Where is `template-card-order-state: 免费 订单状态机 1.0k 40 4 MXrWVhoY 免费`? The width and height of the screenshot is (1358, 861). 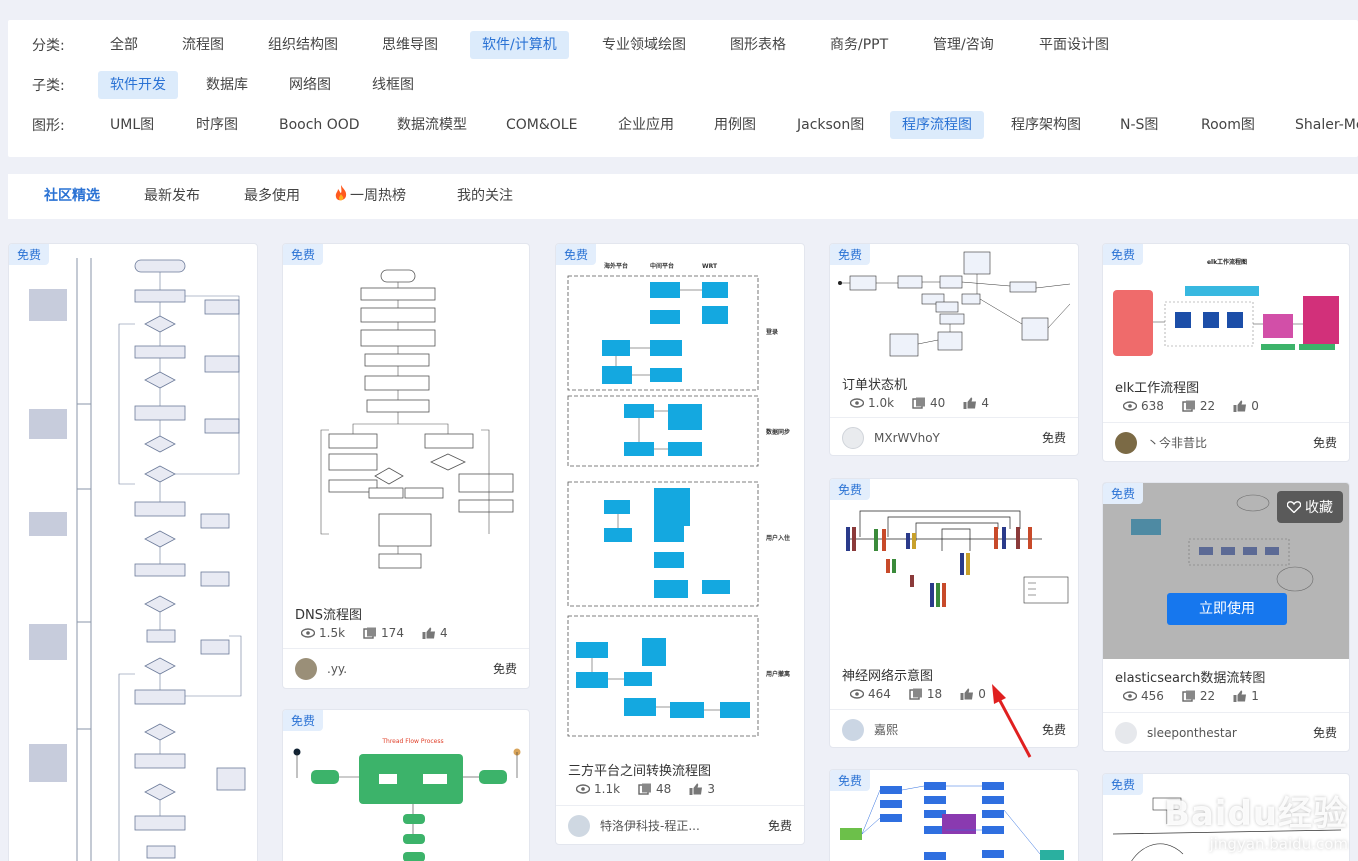 template-card-order-state: 免费 订单状态机 1.0k 40 4 MXrWVhoY 免费 is located at coordinates (954, 349).